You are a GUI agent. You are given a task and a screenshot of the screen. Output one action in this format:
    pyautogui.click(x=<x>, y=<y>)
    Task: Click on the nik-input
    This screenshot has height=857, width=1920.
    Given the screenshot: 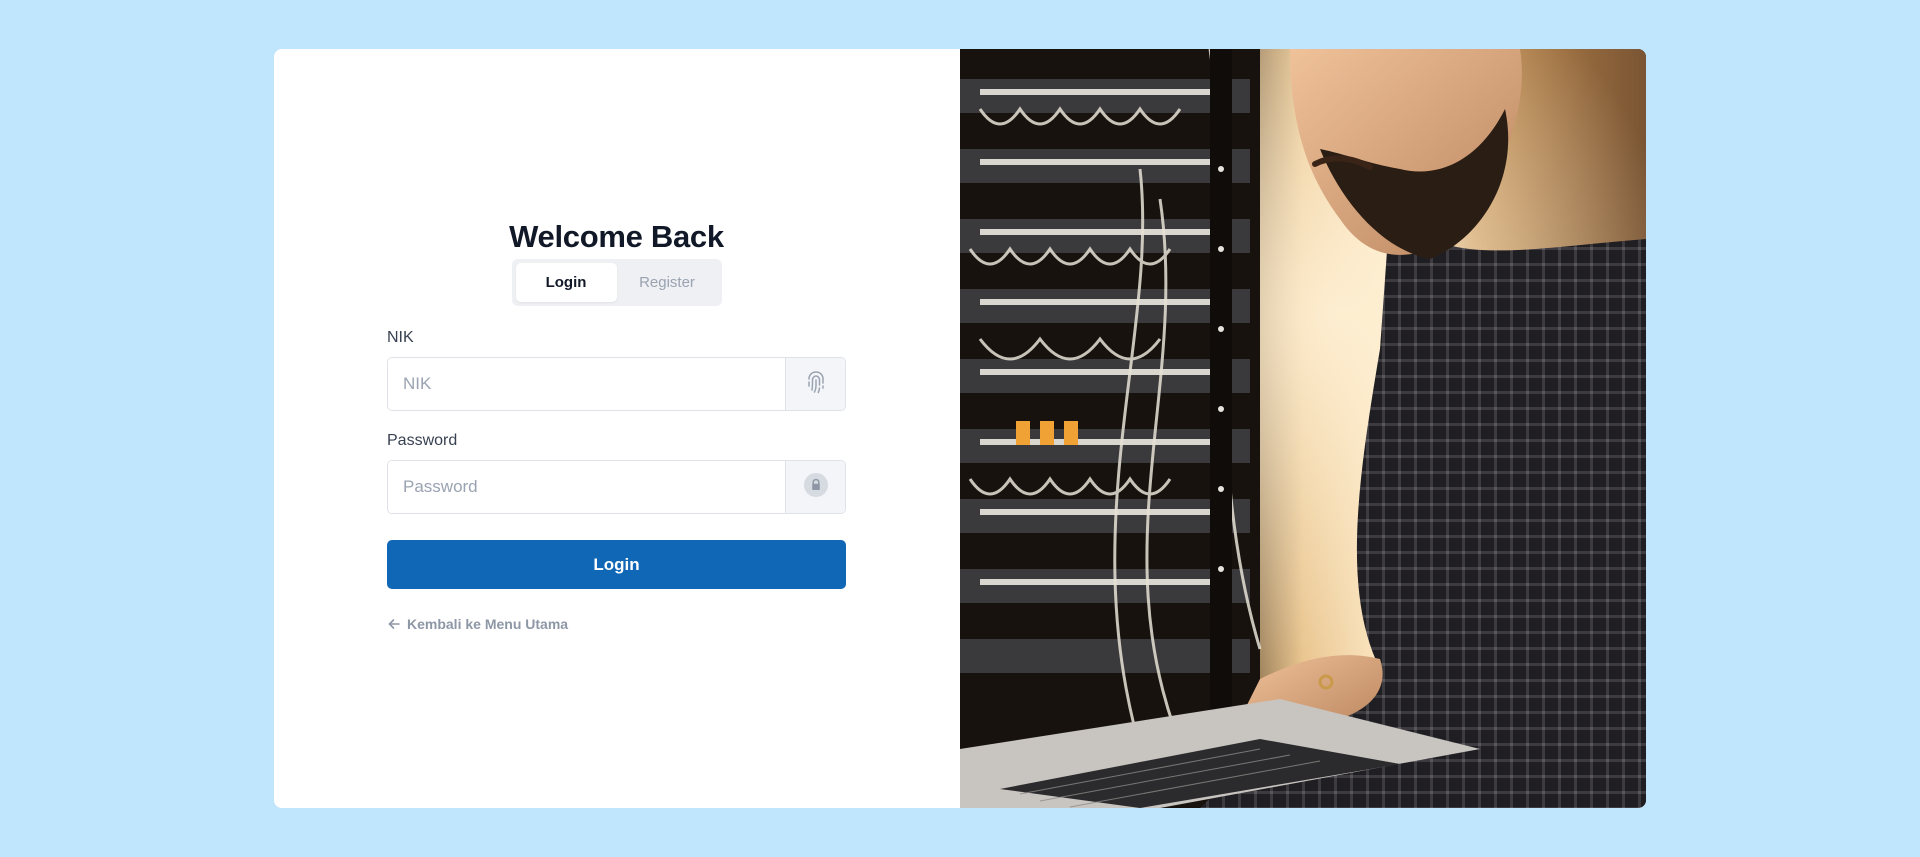 What is the action you would take?
    pyautogui.click(x=586, y=384)
    